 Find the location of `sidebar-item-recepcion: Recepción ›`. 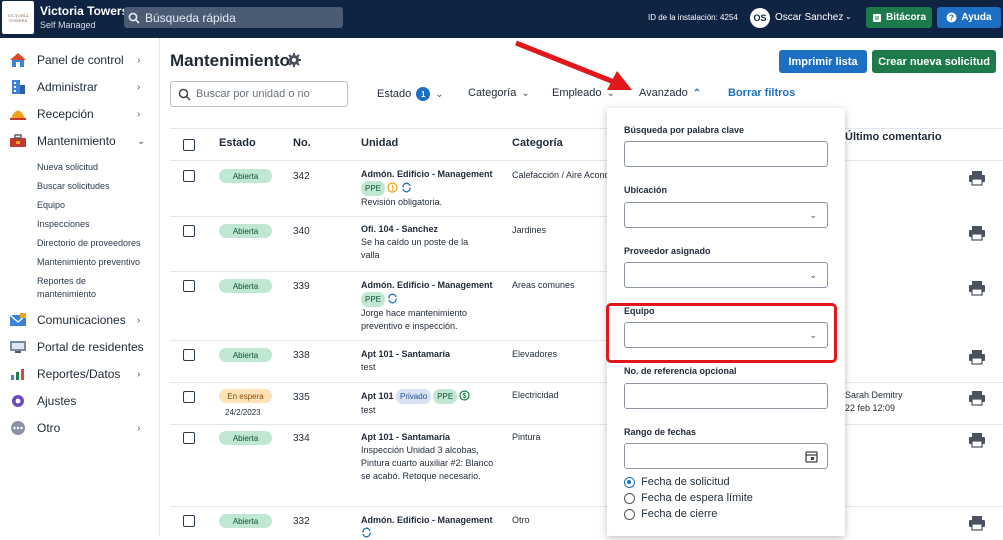

sidebar-item-recepcion: Recepción › is located at coordinates (80, 114).